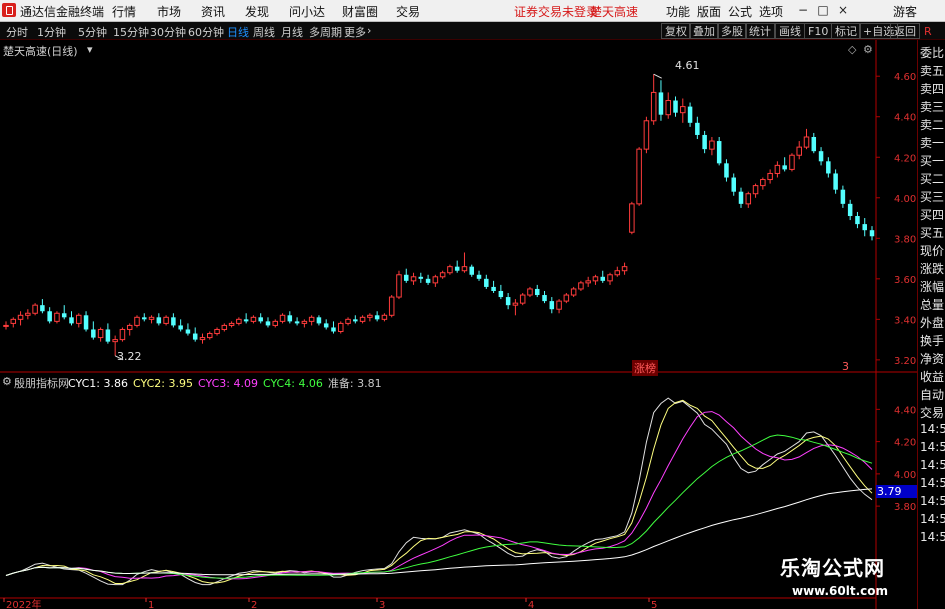 The image size is (945, 609). Describe the element at coordinates (932, 196) in the screenshot. I see `side-panel-item: 买三` at that location.